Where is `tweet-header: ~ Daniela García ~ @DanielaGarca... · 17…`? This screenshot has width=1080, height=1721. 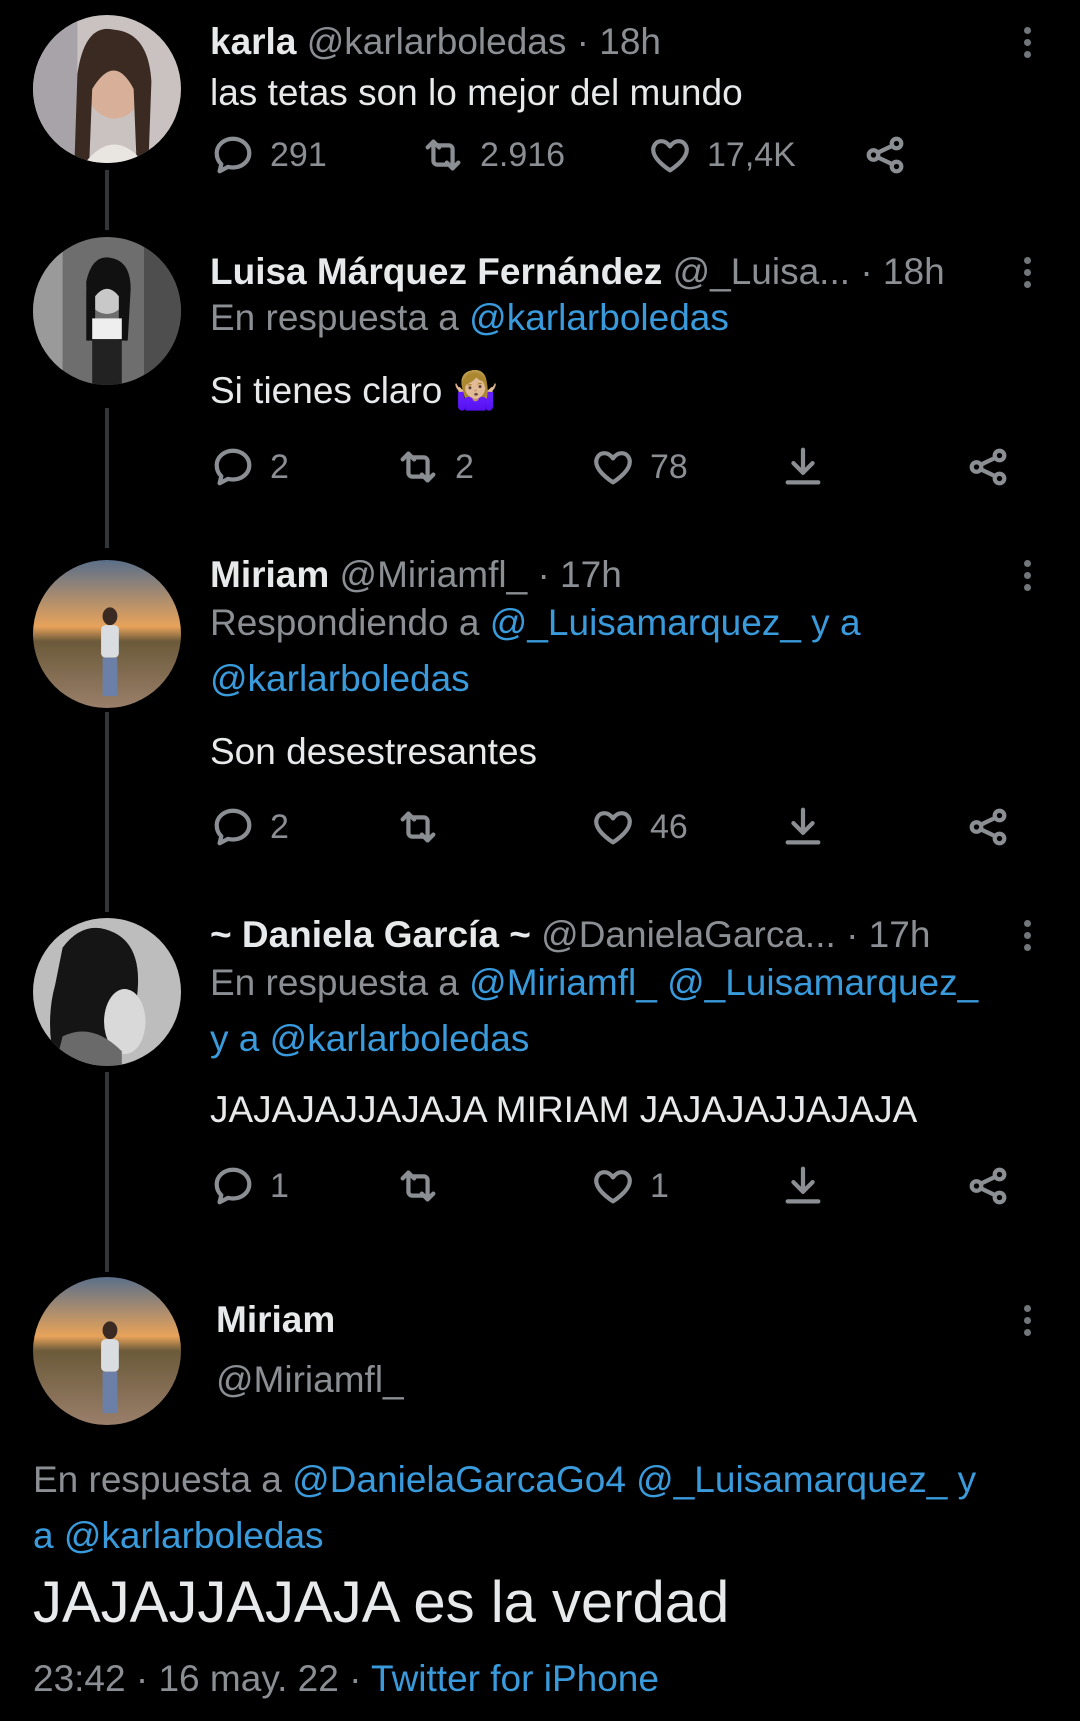
tweet-header: ~ Daniela García ~ @DanielaGarca... · 17… is located at coordinates (570, 935).